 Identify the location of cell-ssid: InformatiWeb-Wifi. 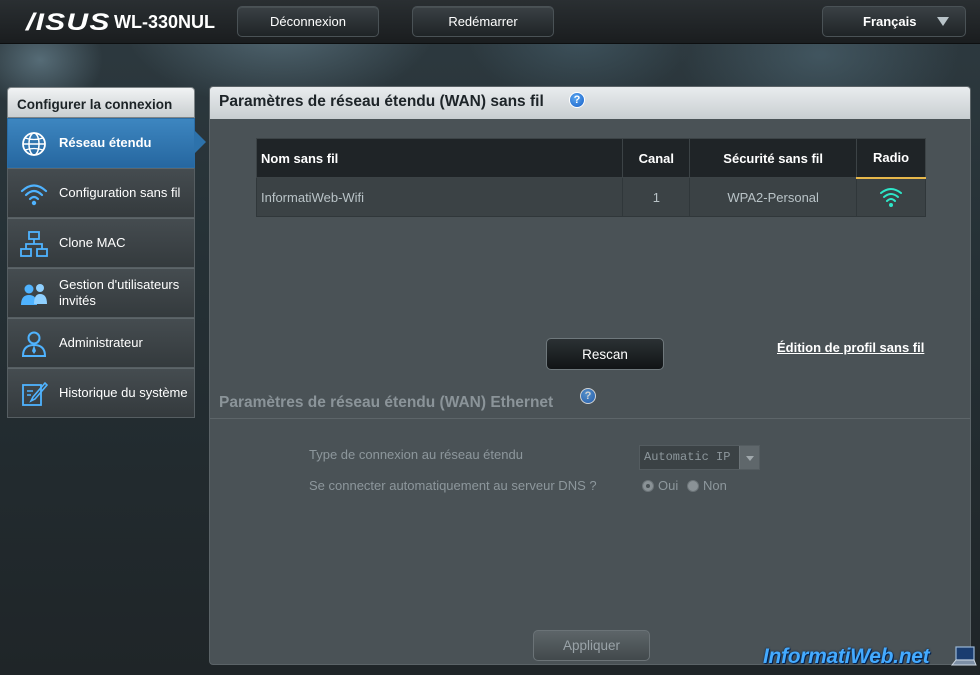
(439, 197).